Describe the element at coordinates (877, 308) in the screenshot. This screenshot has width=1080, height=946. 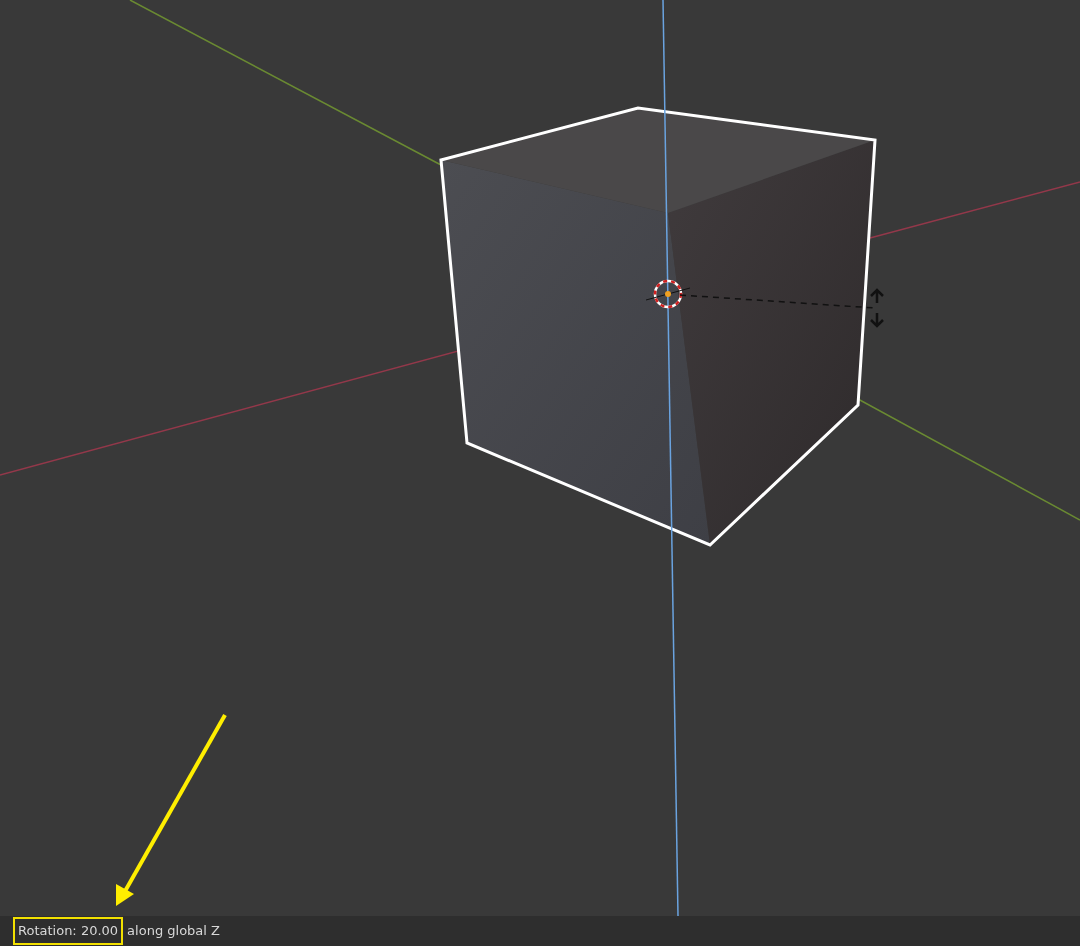
I see `rotate-cursor-icon` at that location.